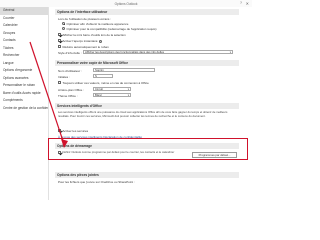  I want to click on annotation-arrow-line, so click(47, 93).